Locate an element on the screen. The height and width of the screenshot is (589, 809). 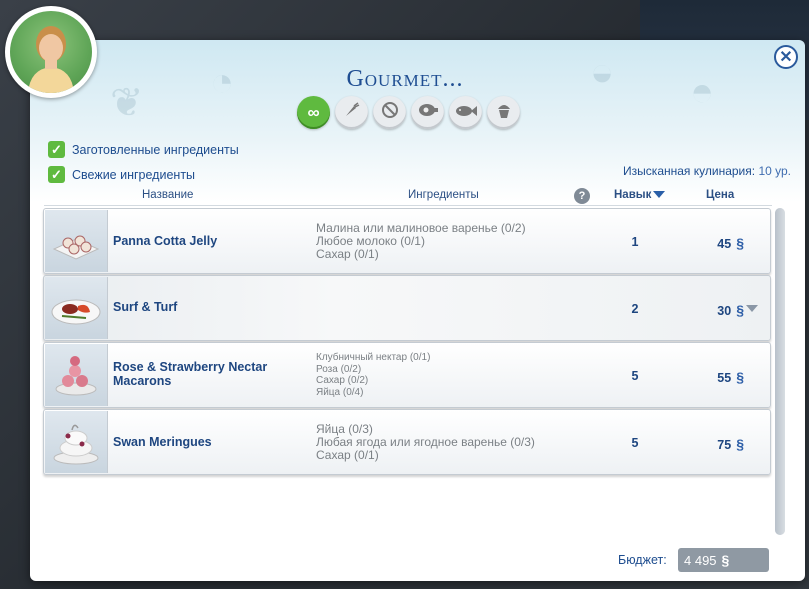
skill-value: 10 ур. is located at coordinates (774, 171).